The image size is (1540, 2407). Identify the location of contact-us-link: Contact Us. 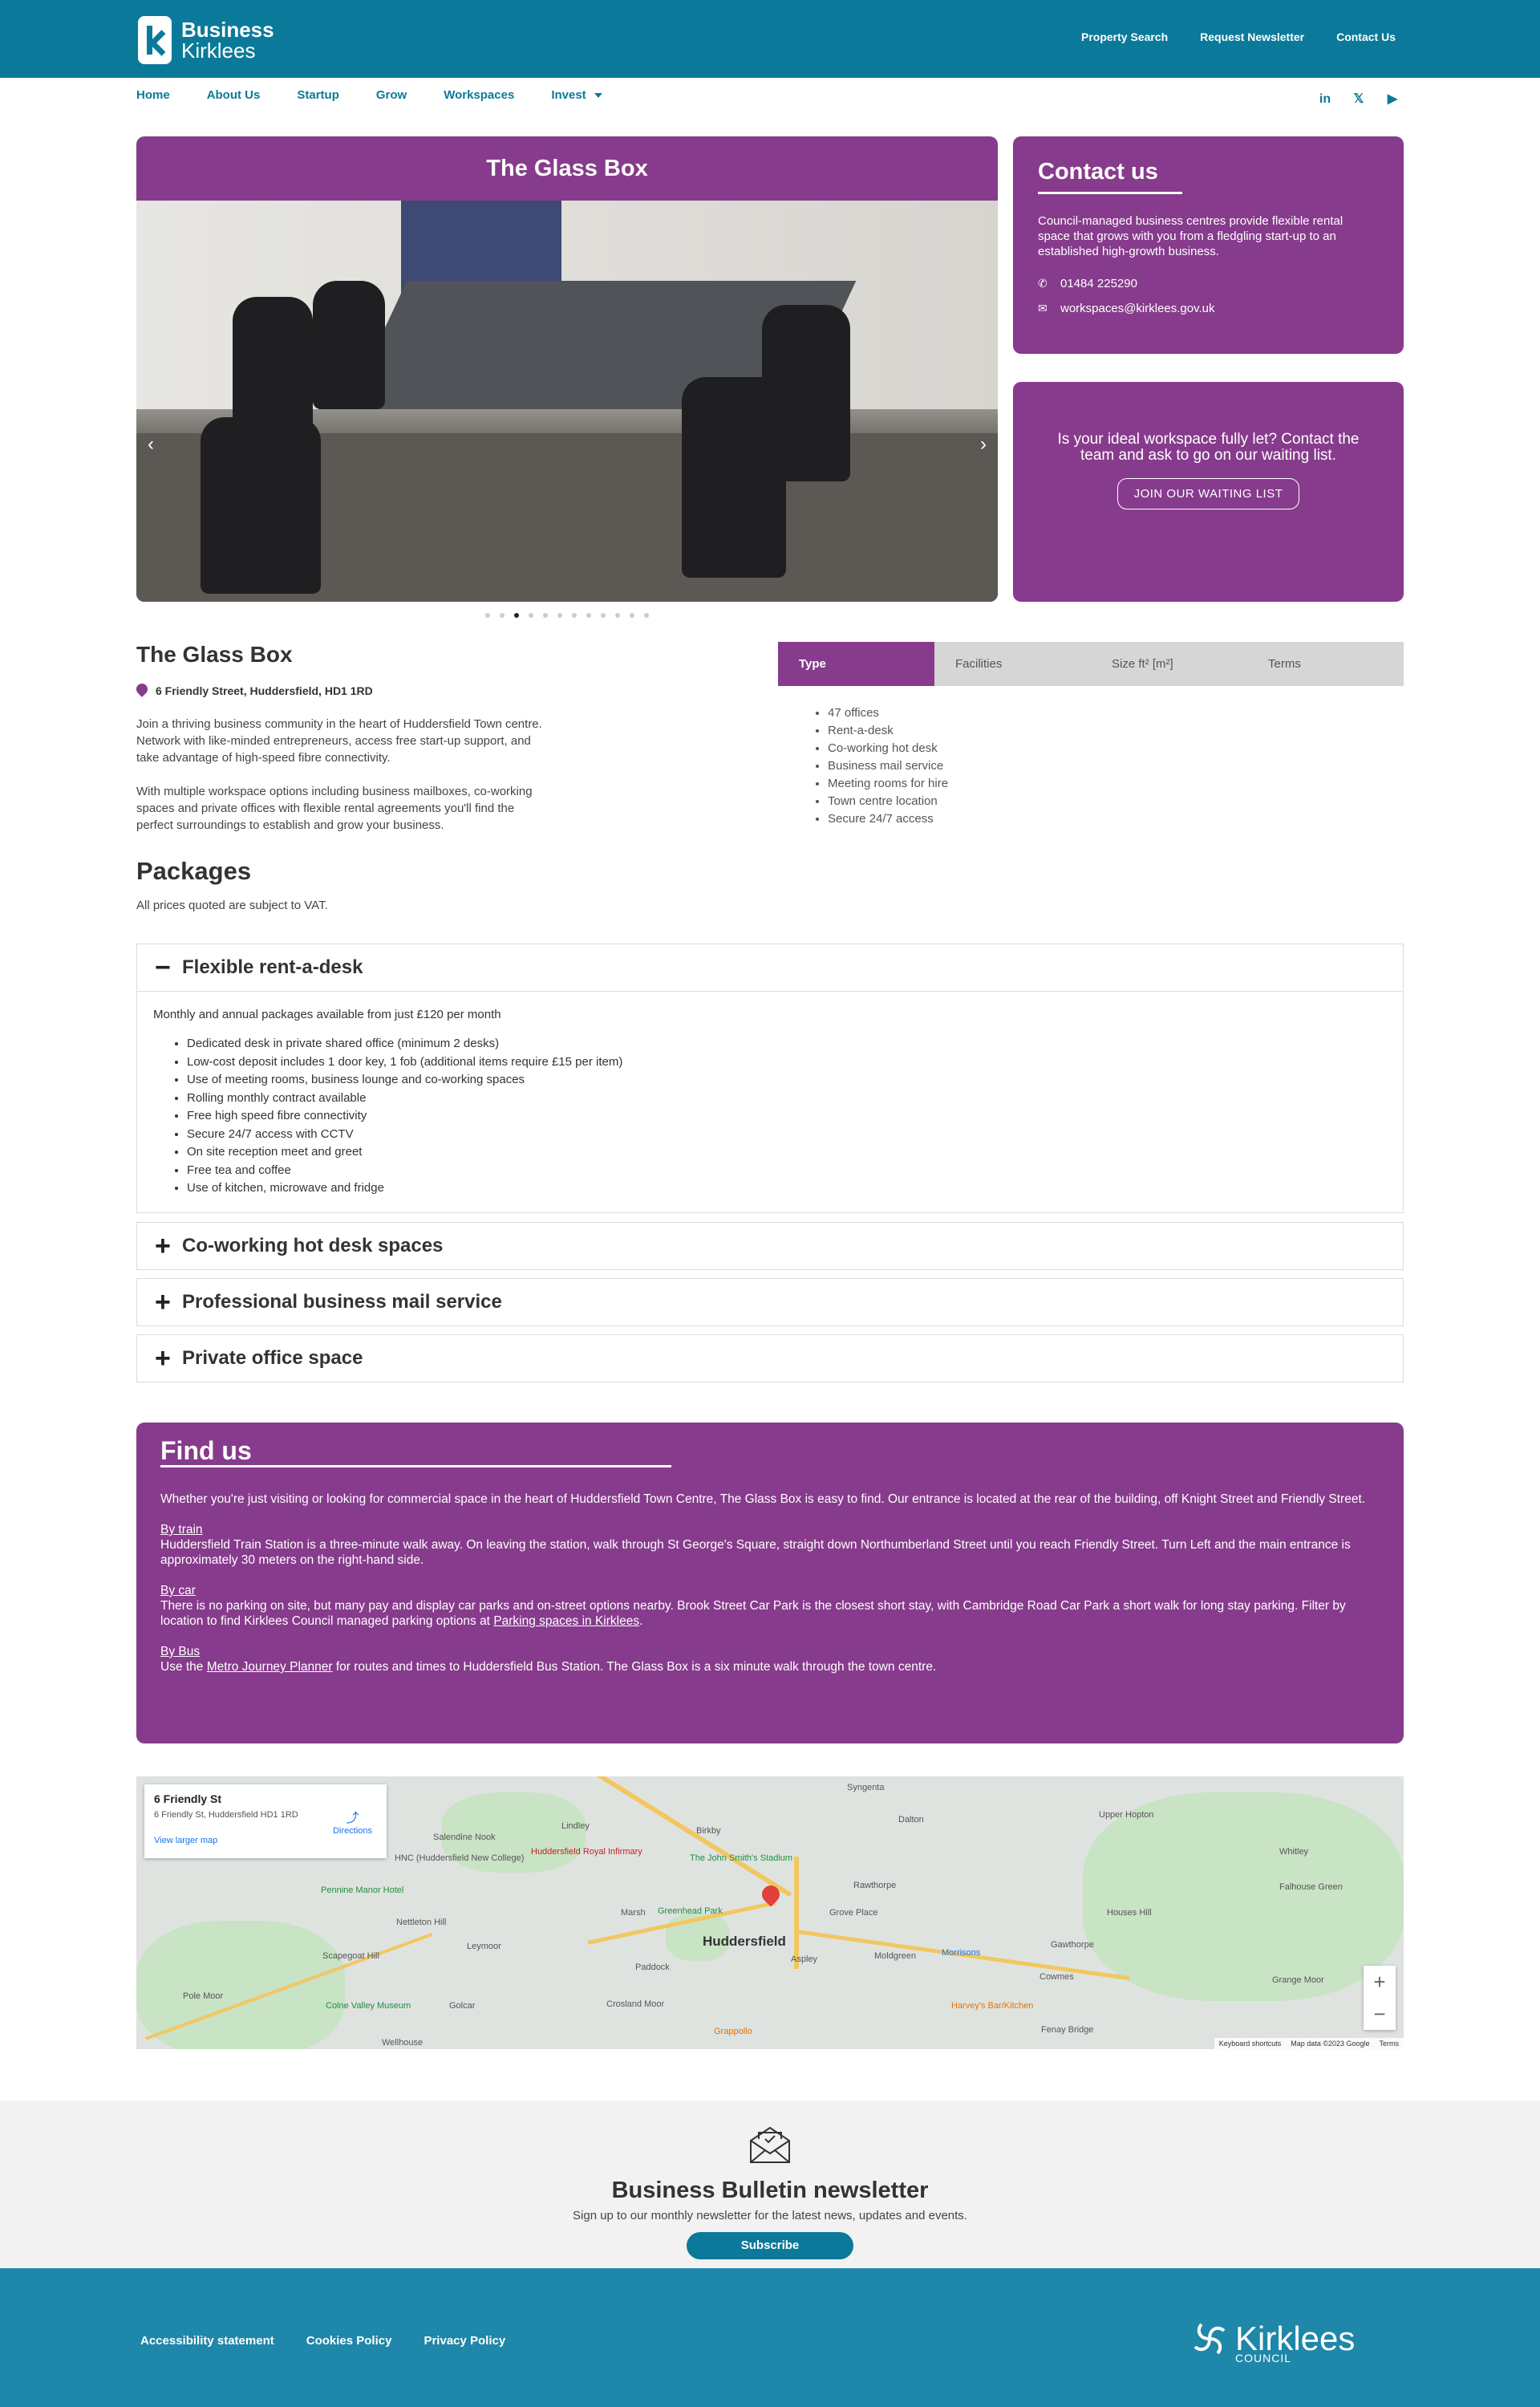
(1366, 36).